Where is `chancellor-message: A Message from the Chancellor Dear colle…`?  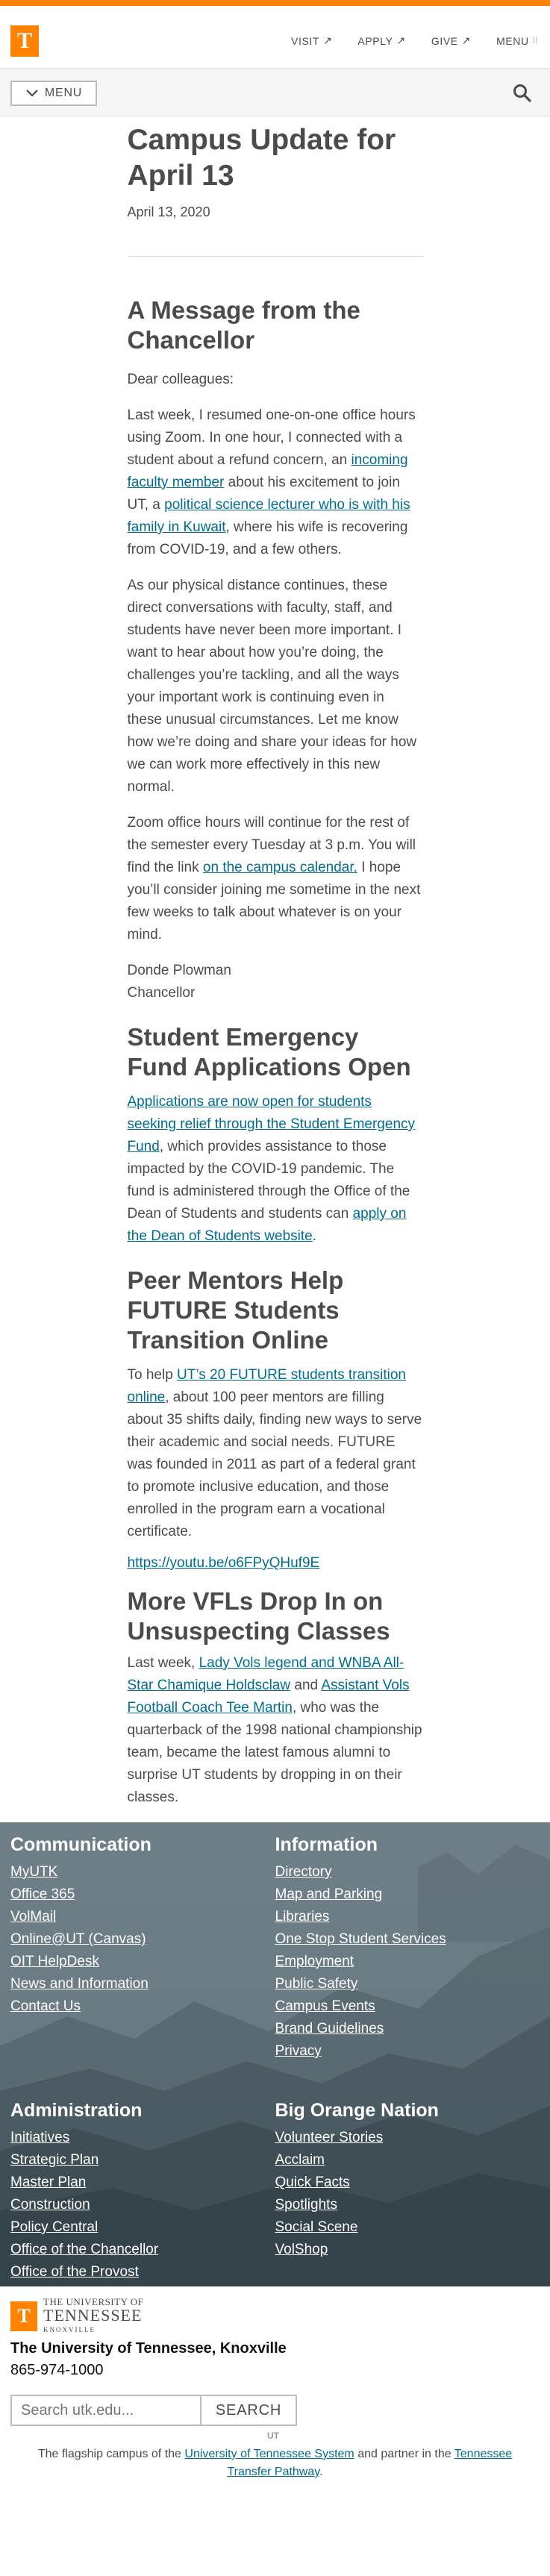
chancellor-message: A Message from the Chancellor Dear colle… is located at coordinates (275, 650).